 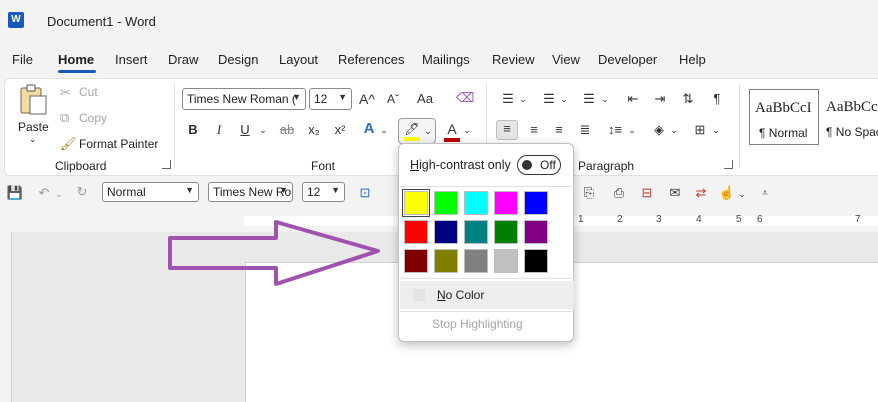 I want to click on qat-tool-icon: ✉, so click(x=675, y=193).